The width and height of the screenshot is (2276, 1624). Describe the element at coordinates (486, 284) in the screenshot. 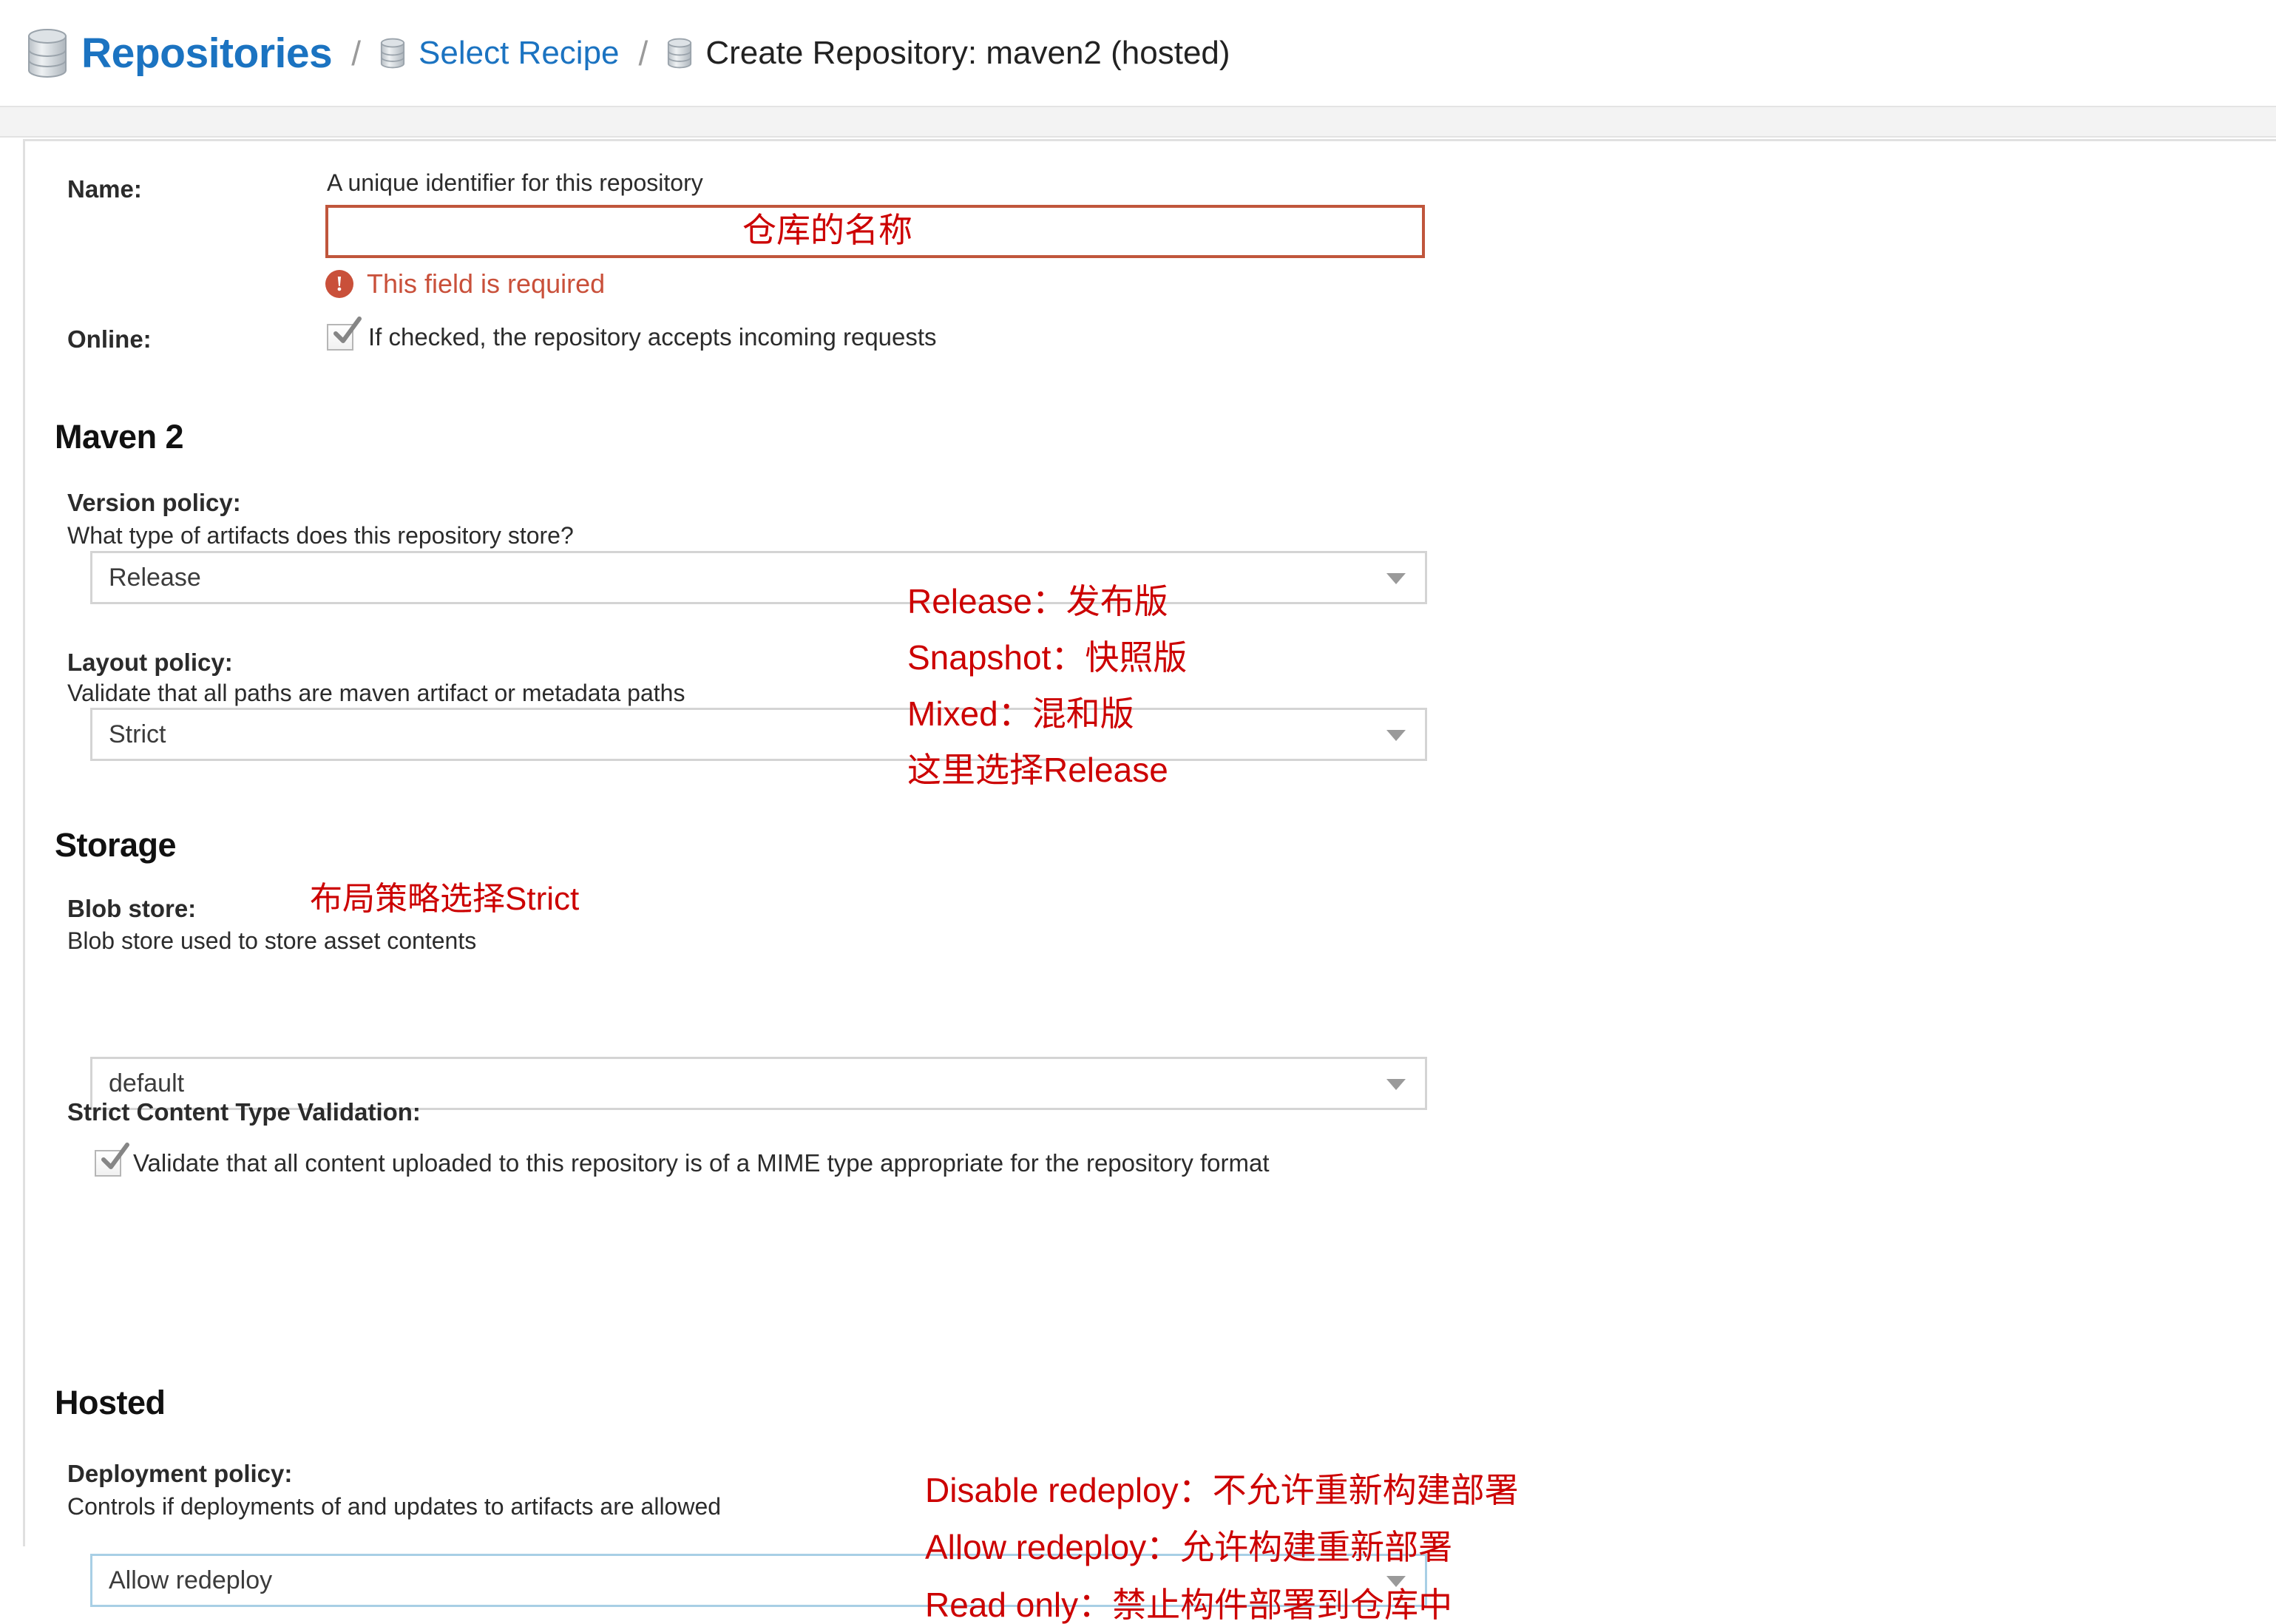

I see `name-error-text: This field is required` at that location.